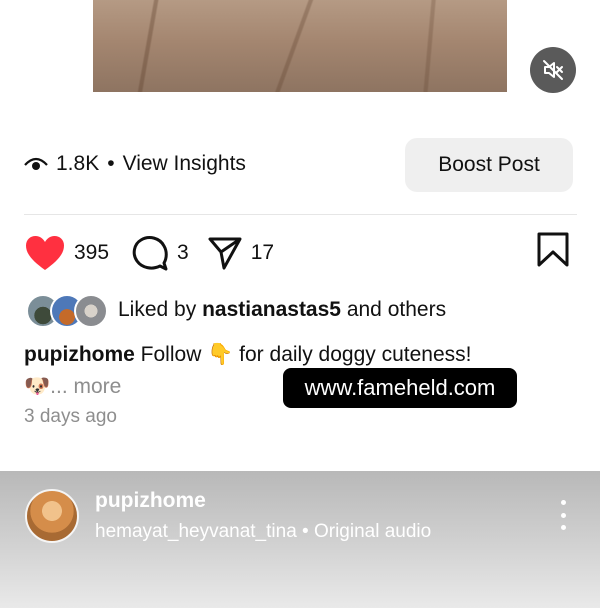 The image size is (600, 608). I want to click on mute-icon, so click(553, 70).